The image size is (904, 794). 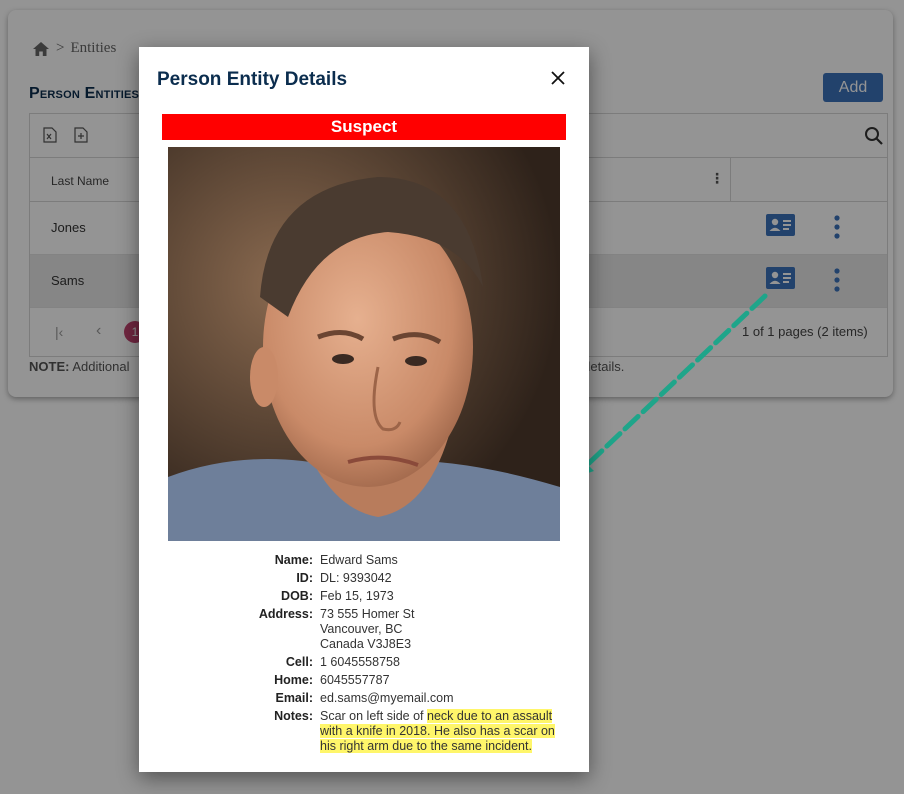 What do you see at coordinates (293, 716) in the screenshot?
I see `label-notes: Notes:` at bounding box center [293, 716].